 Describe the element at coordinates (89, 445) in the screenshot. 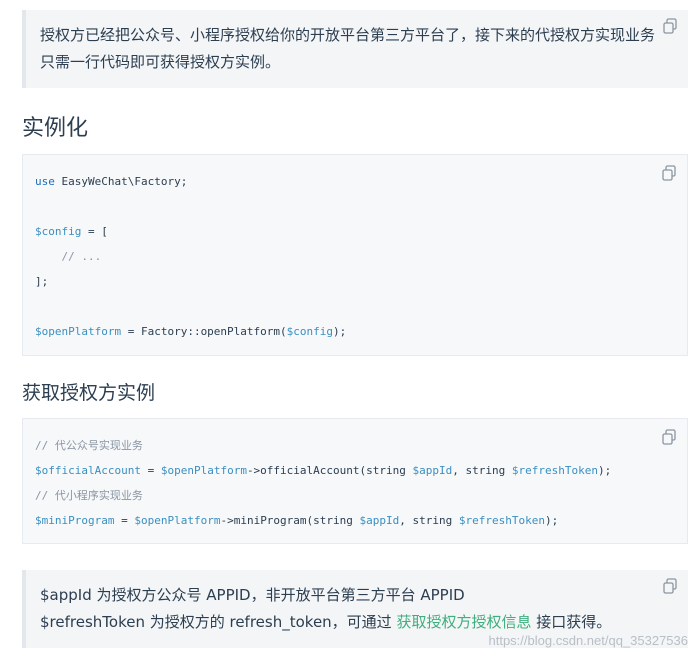

I see `code-comment: // 代公众号实现业务` at that location.